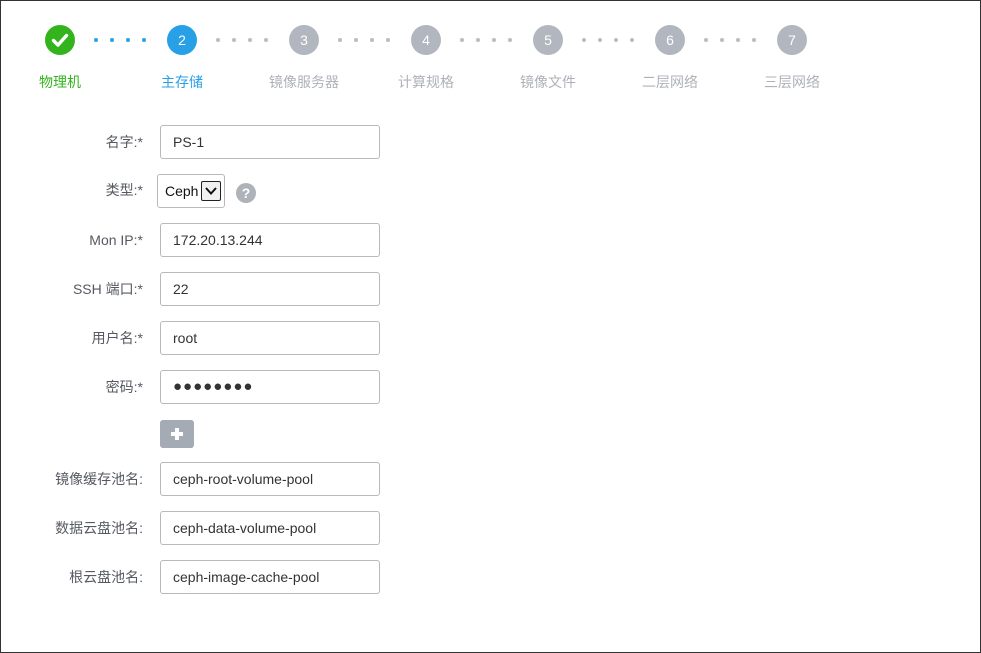  Describe the element at coordinates (548, 40) in the screenshot. I see `step-5-circle: 5` at that location.